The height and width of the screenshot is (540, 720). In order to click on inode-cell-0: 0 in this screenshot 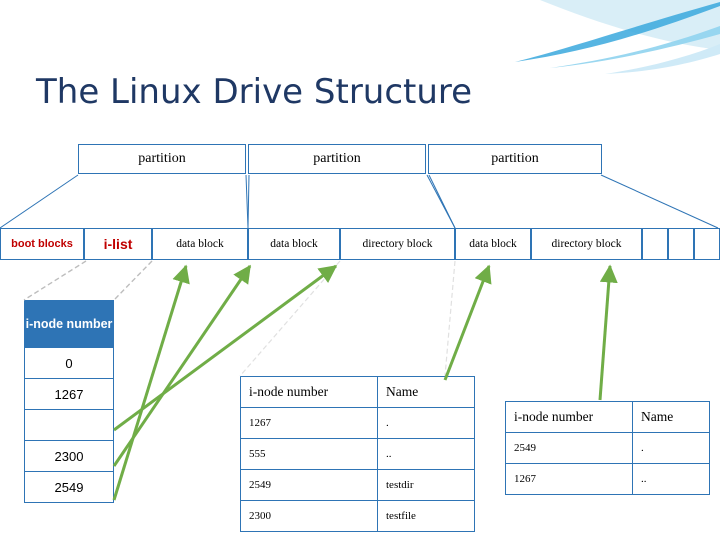, I will do `click(69, 363)`.